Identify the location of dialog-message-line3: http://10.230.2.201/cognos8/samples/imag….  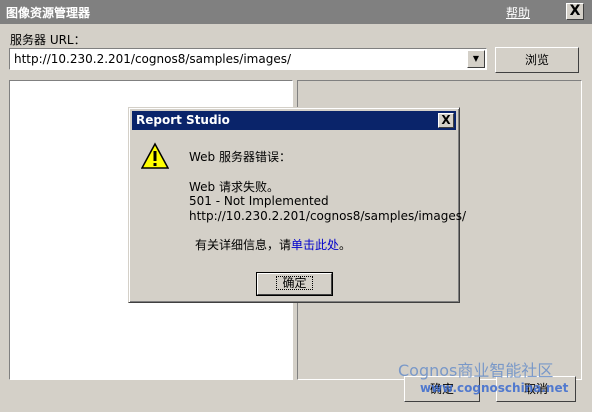
(327, 216).